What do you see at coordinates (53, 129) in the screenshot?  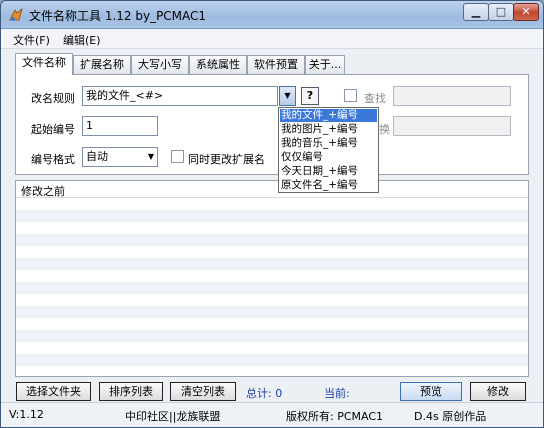 I see `start-number-label: 起始编号` at bounding box center [53, 129].